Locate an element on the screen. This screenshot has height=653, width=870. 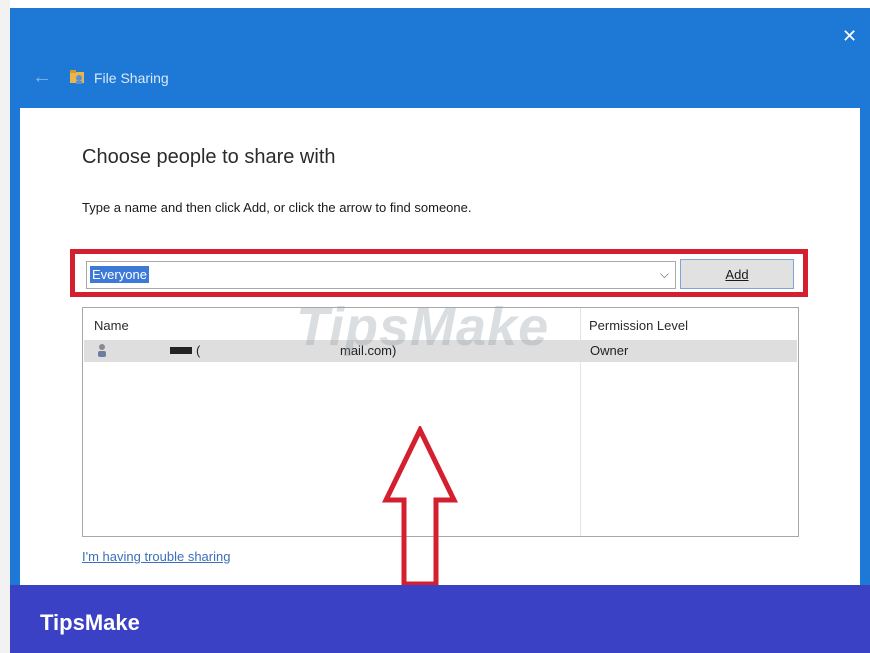
chevron-down-icon: ⌵ is located at coordinates (664, 274).